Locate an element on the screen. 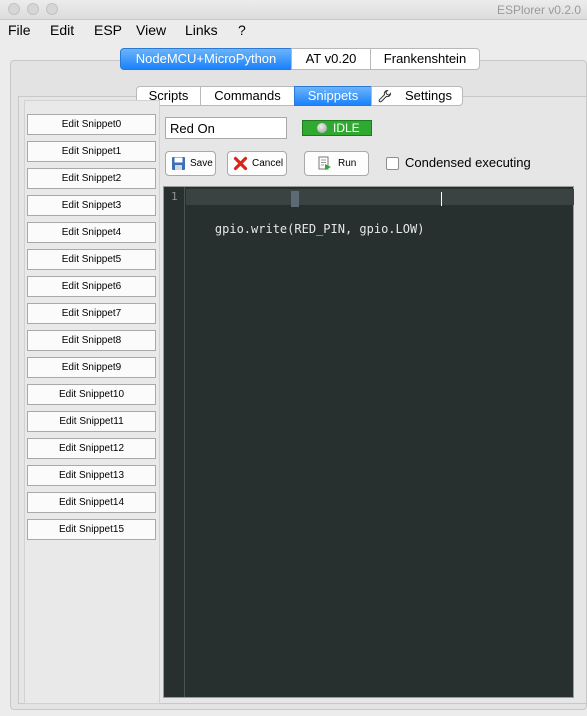 Image resolution: width=587 pixels, height=716 pixels. status-indicator-icon is located at coordinates (322, 128).